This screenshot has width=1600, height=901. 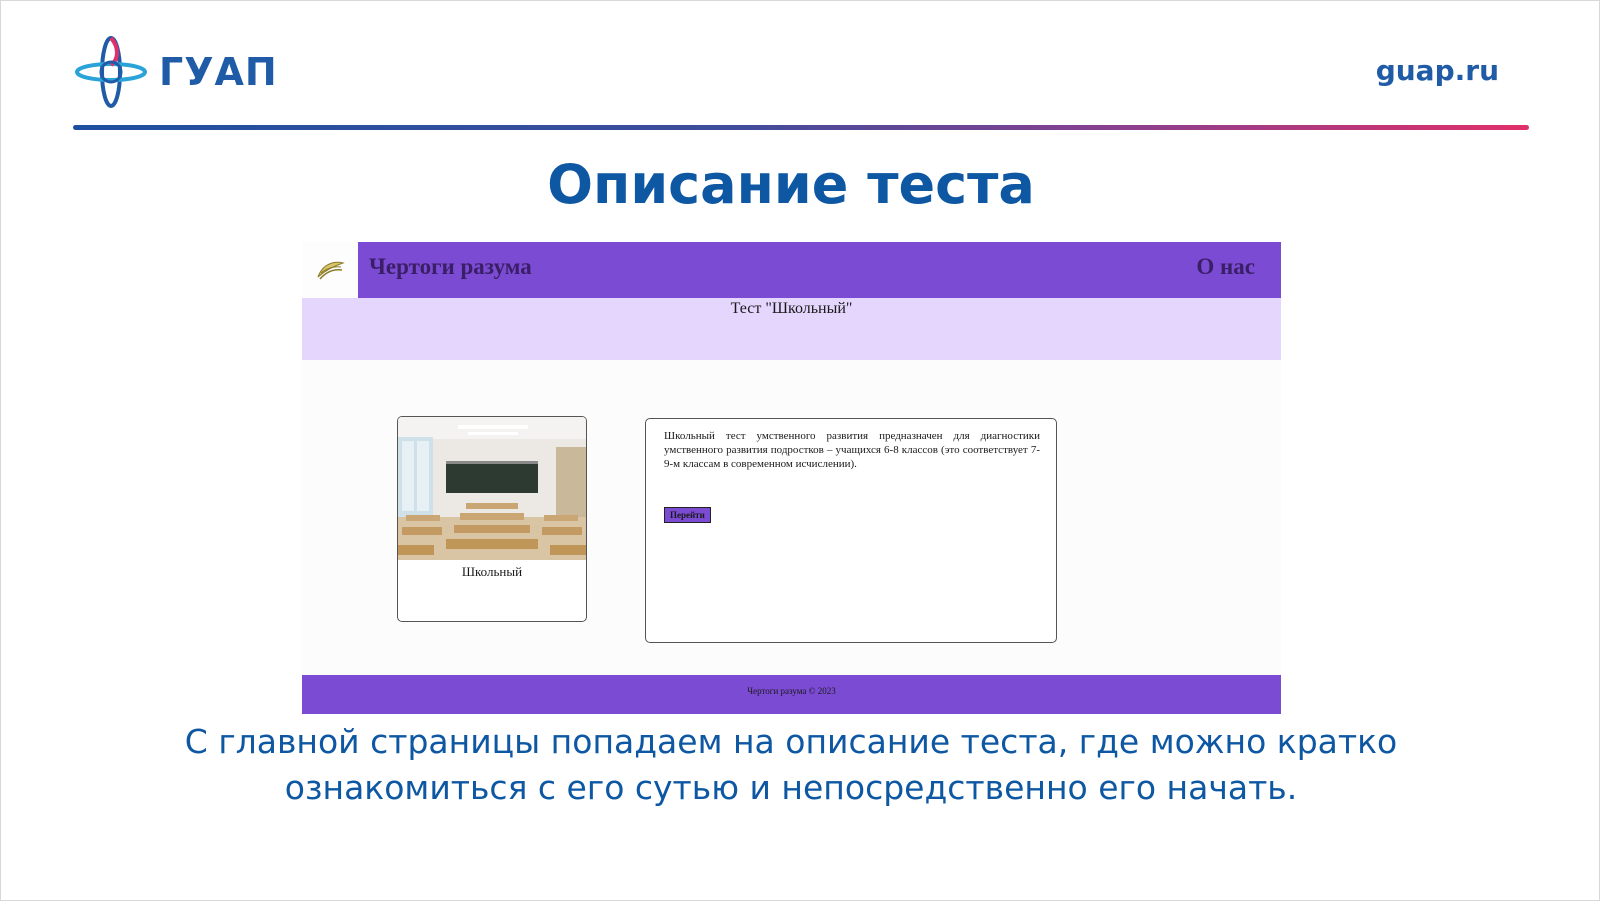 I want to click on leaf-logo-icon, so click(x=331, y=270).